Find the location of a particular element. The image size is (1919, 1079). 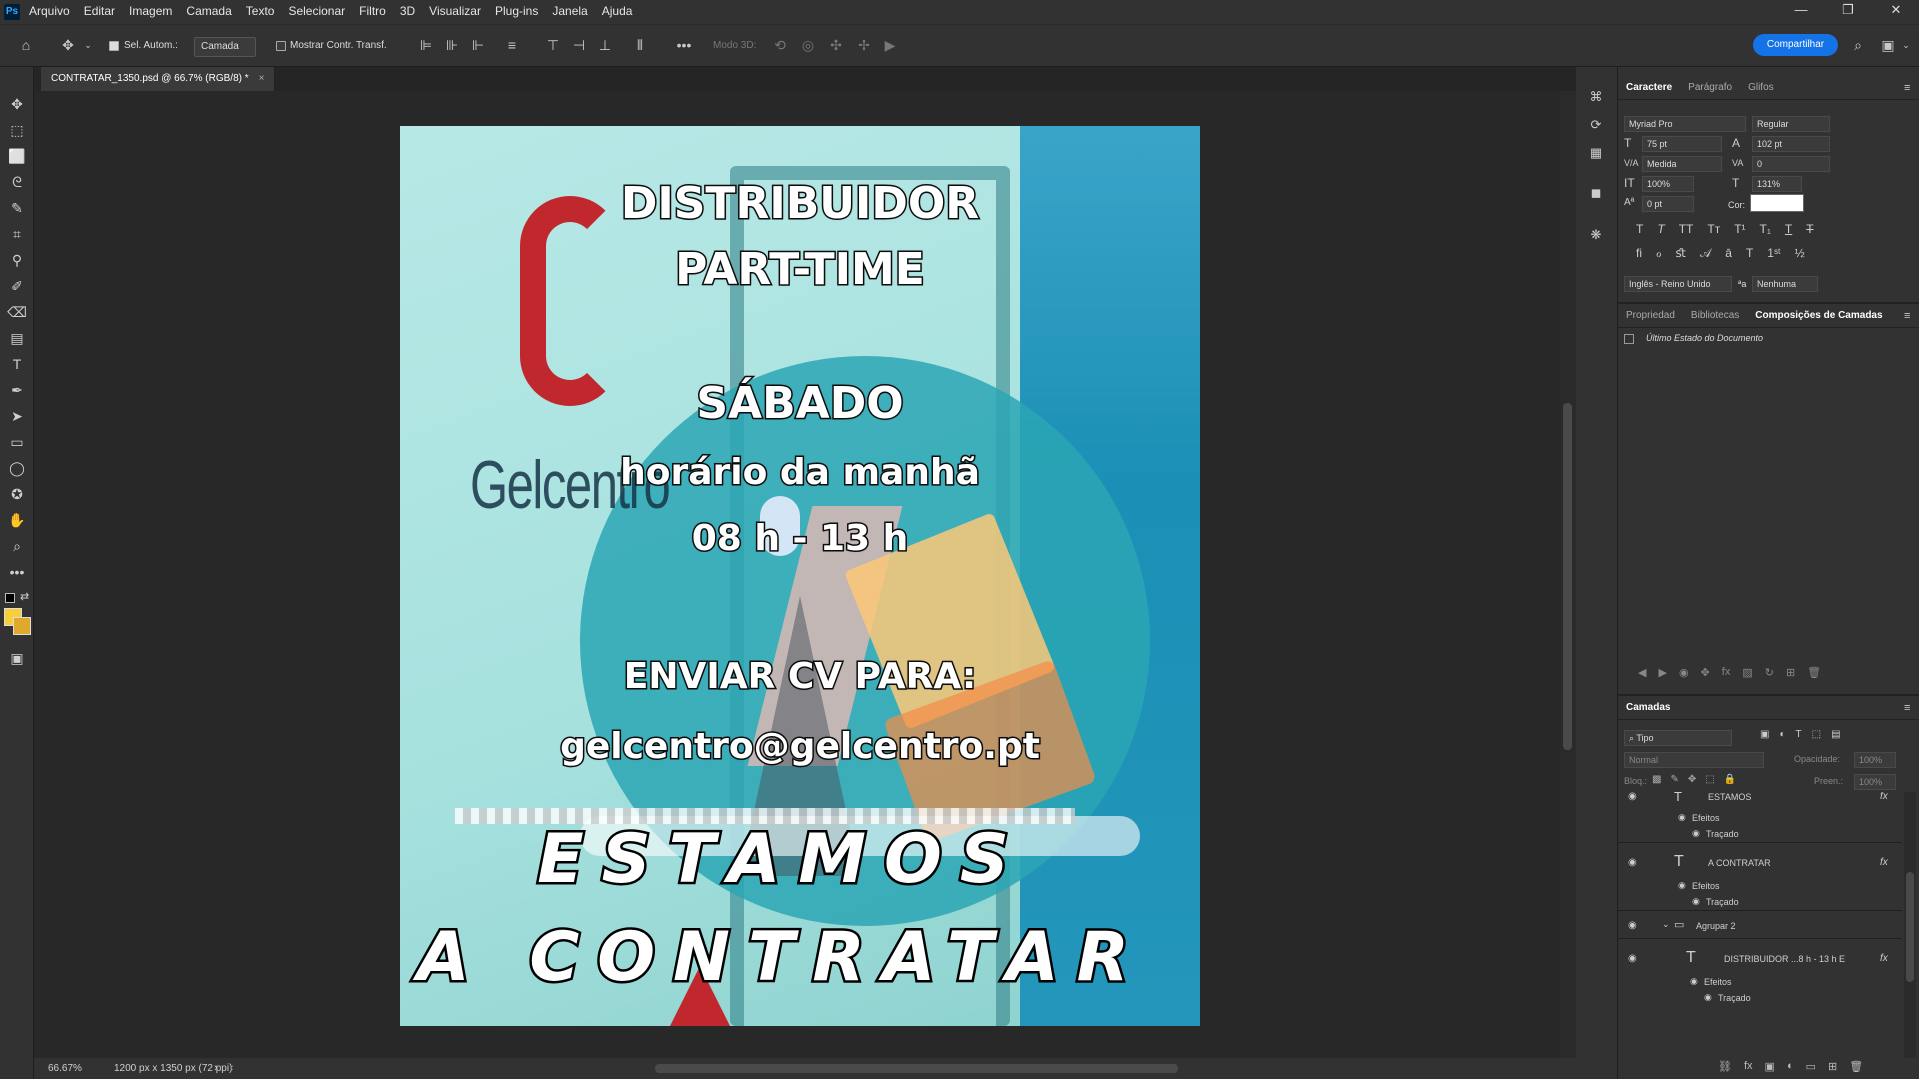

menu-camada: Camada is located at coordinates (208, 12).